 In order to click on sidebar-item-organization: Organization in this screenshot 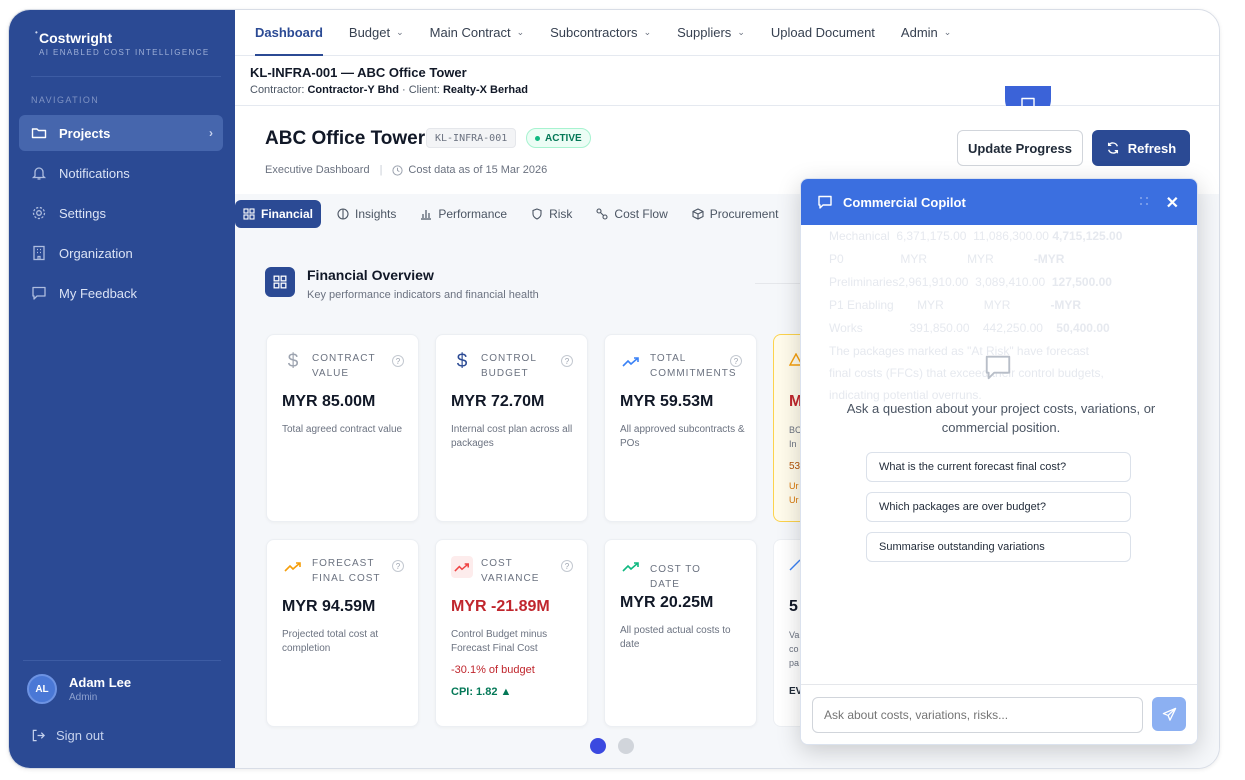, I will do `click(121, 253)`.